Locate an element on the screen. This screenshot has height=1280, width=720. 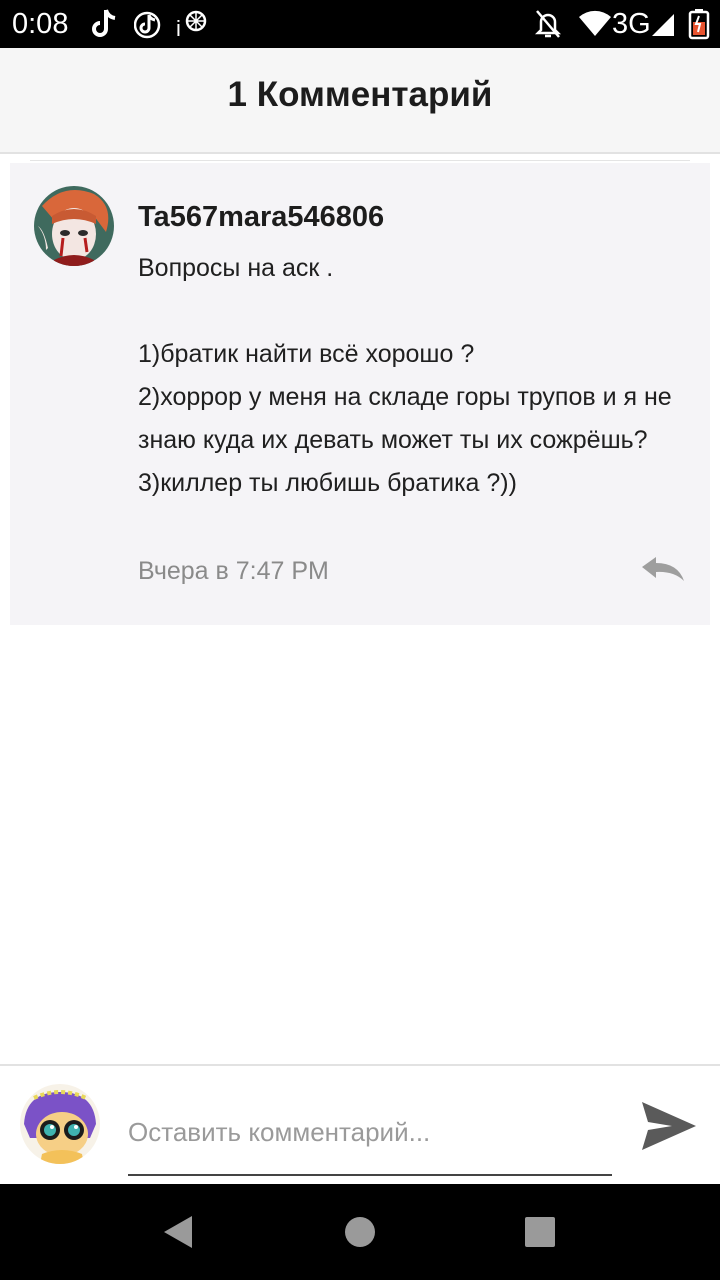
reply-icon is located at coordinates (663, 569).